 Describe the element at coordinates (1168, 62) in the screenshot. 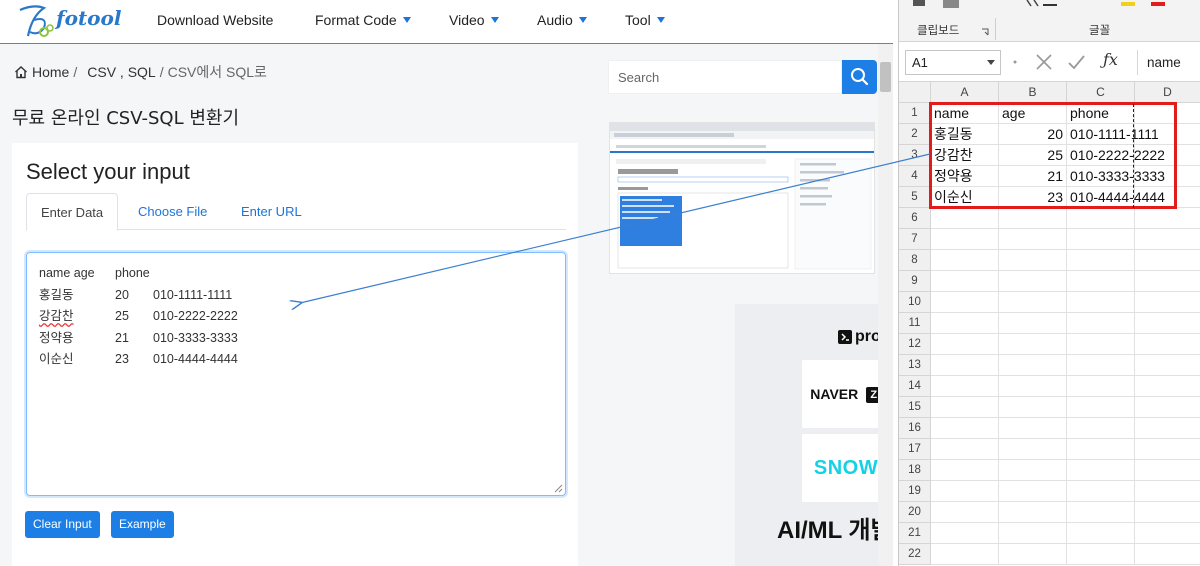

I see `formula-input: name` at that location.